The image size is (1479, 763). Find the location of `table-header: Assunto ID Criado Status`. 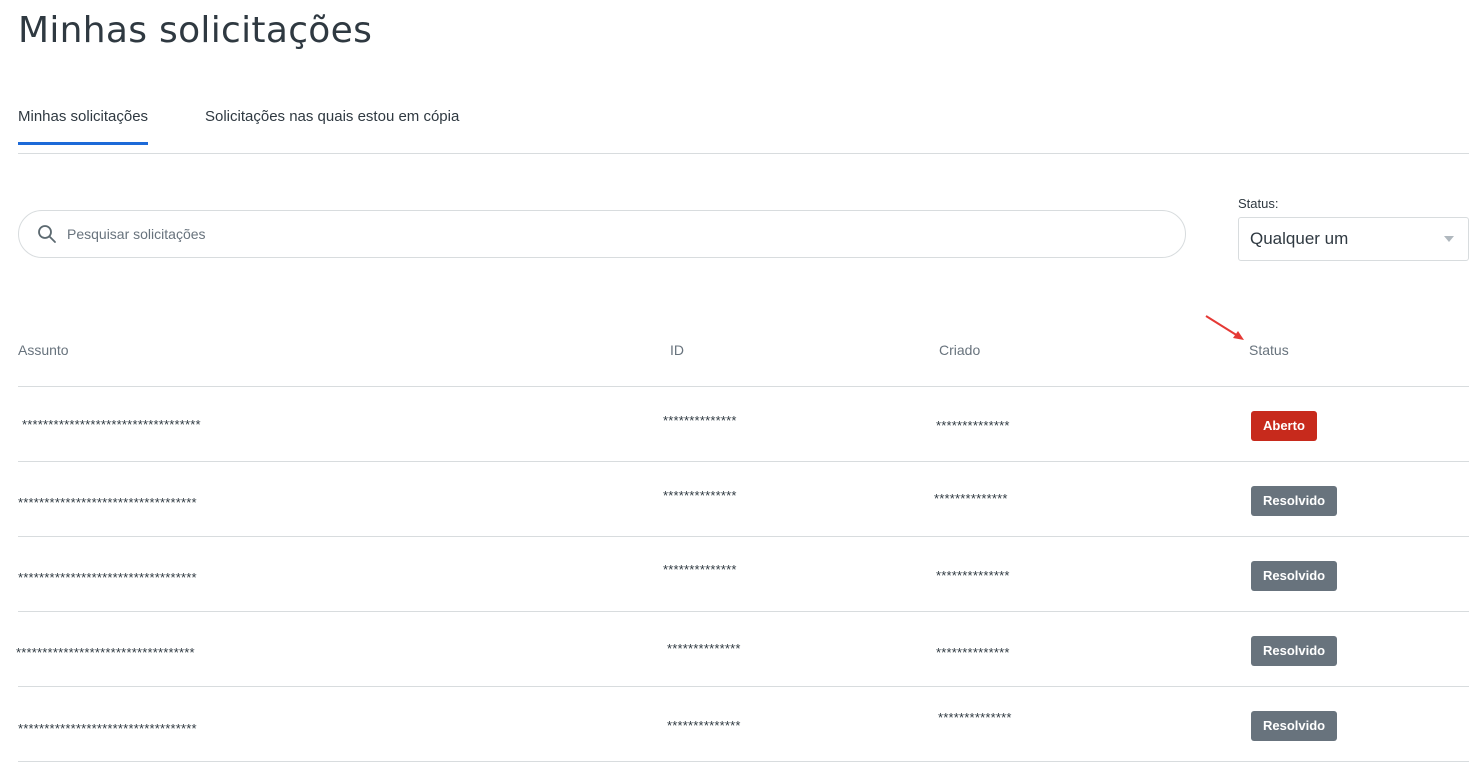

table-header: Assunto ID Criado Status is located at coordinates (743, 349).